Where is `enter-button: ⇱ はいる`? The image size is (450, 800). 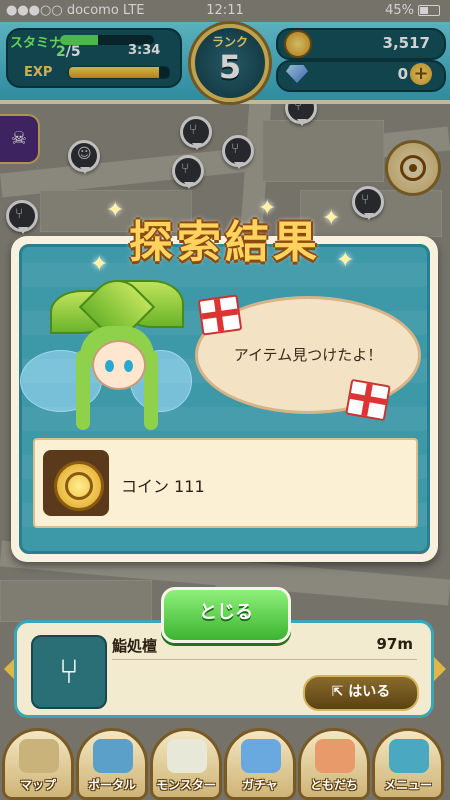 enter-button: ⇱ はいる is located at coordinates (361, 693).